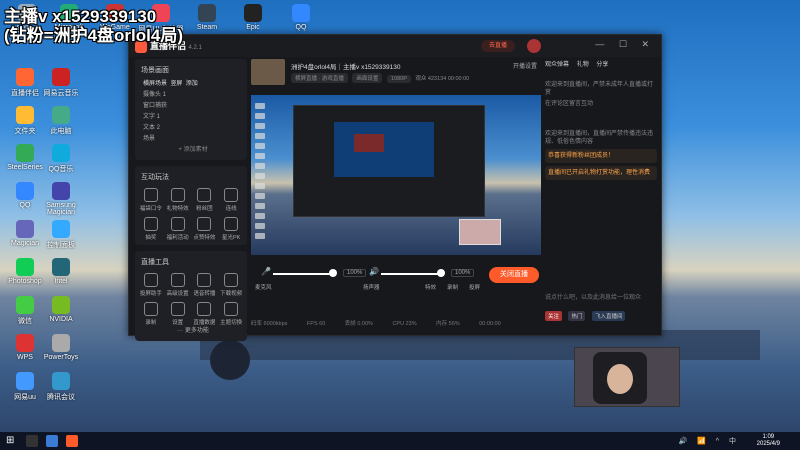 The image size is (800, 450). What do you see at coordinates (333, 273) in the screenshot?
I see `mic-knob` at bounding box center [333, 273].